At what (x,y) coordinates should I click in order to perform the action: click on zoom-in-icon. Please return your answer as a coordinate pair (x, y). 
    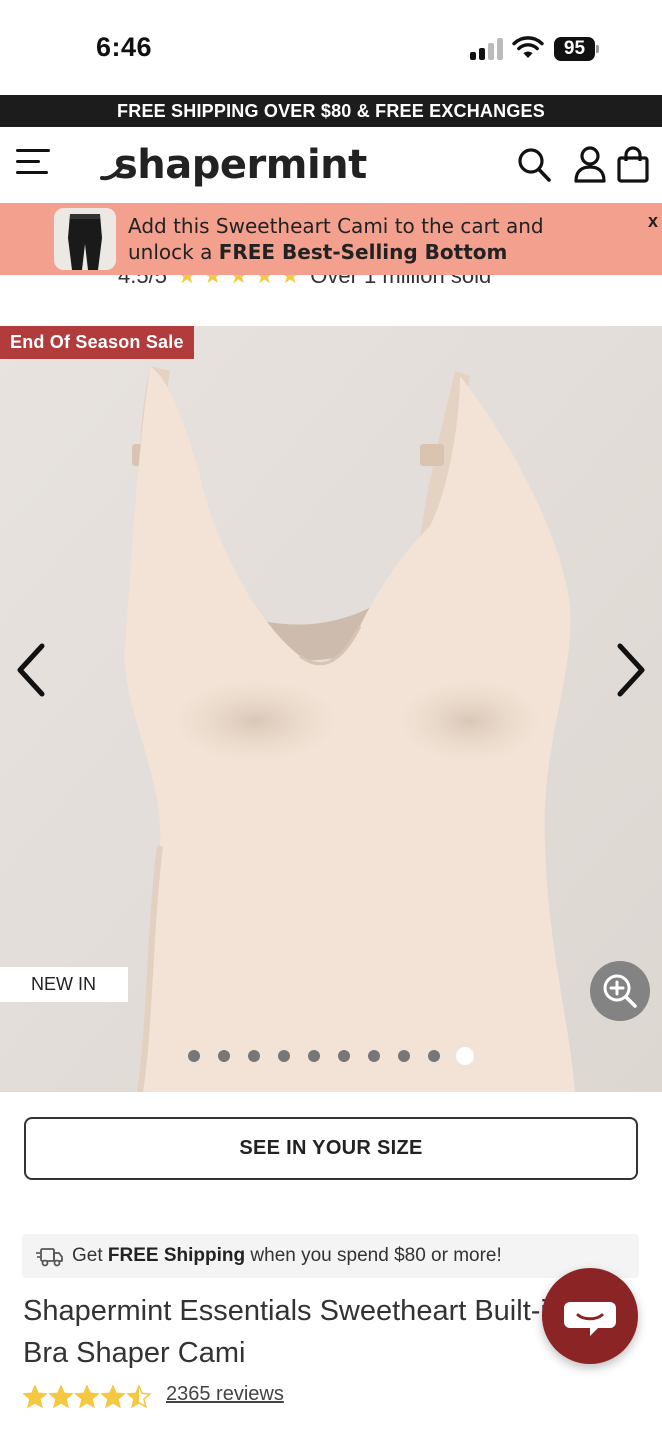
    Looking at the image, I should click on (620, 991).